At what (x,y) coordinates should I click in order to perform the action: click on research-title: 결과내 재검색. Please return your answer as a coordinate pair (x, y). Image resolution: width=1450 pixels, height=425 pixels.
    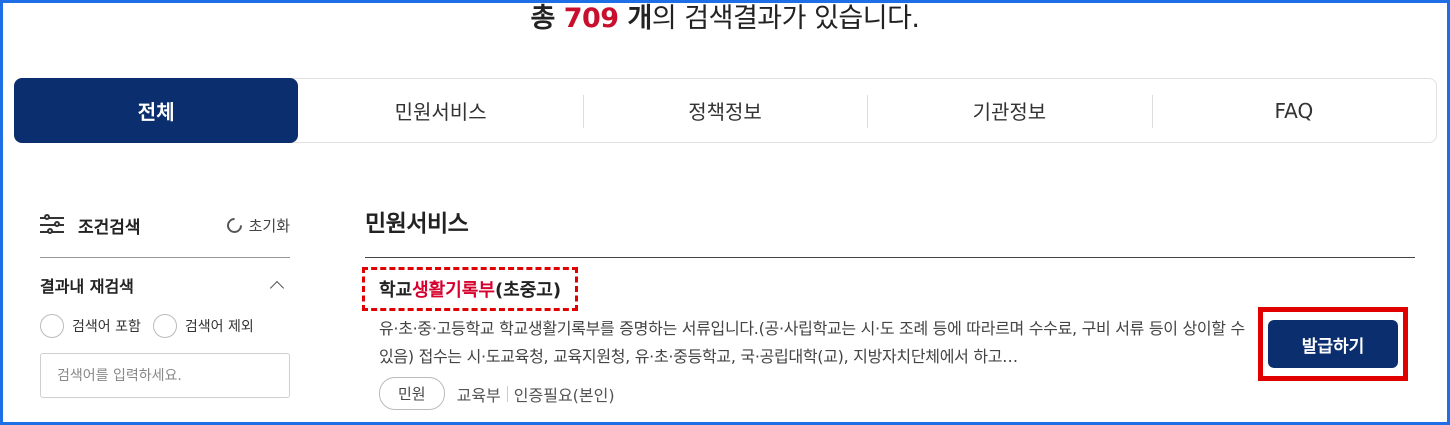
    Looking at the image, I should click on (87, 286).